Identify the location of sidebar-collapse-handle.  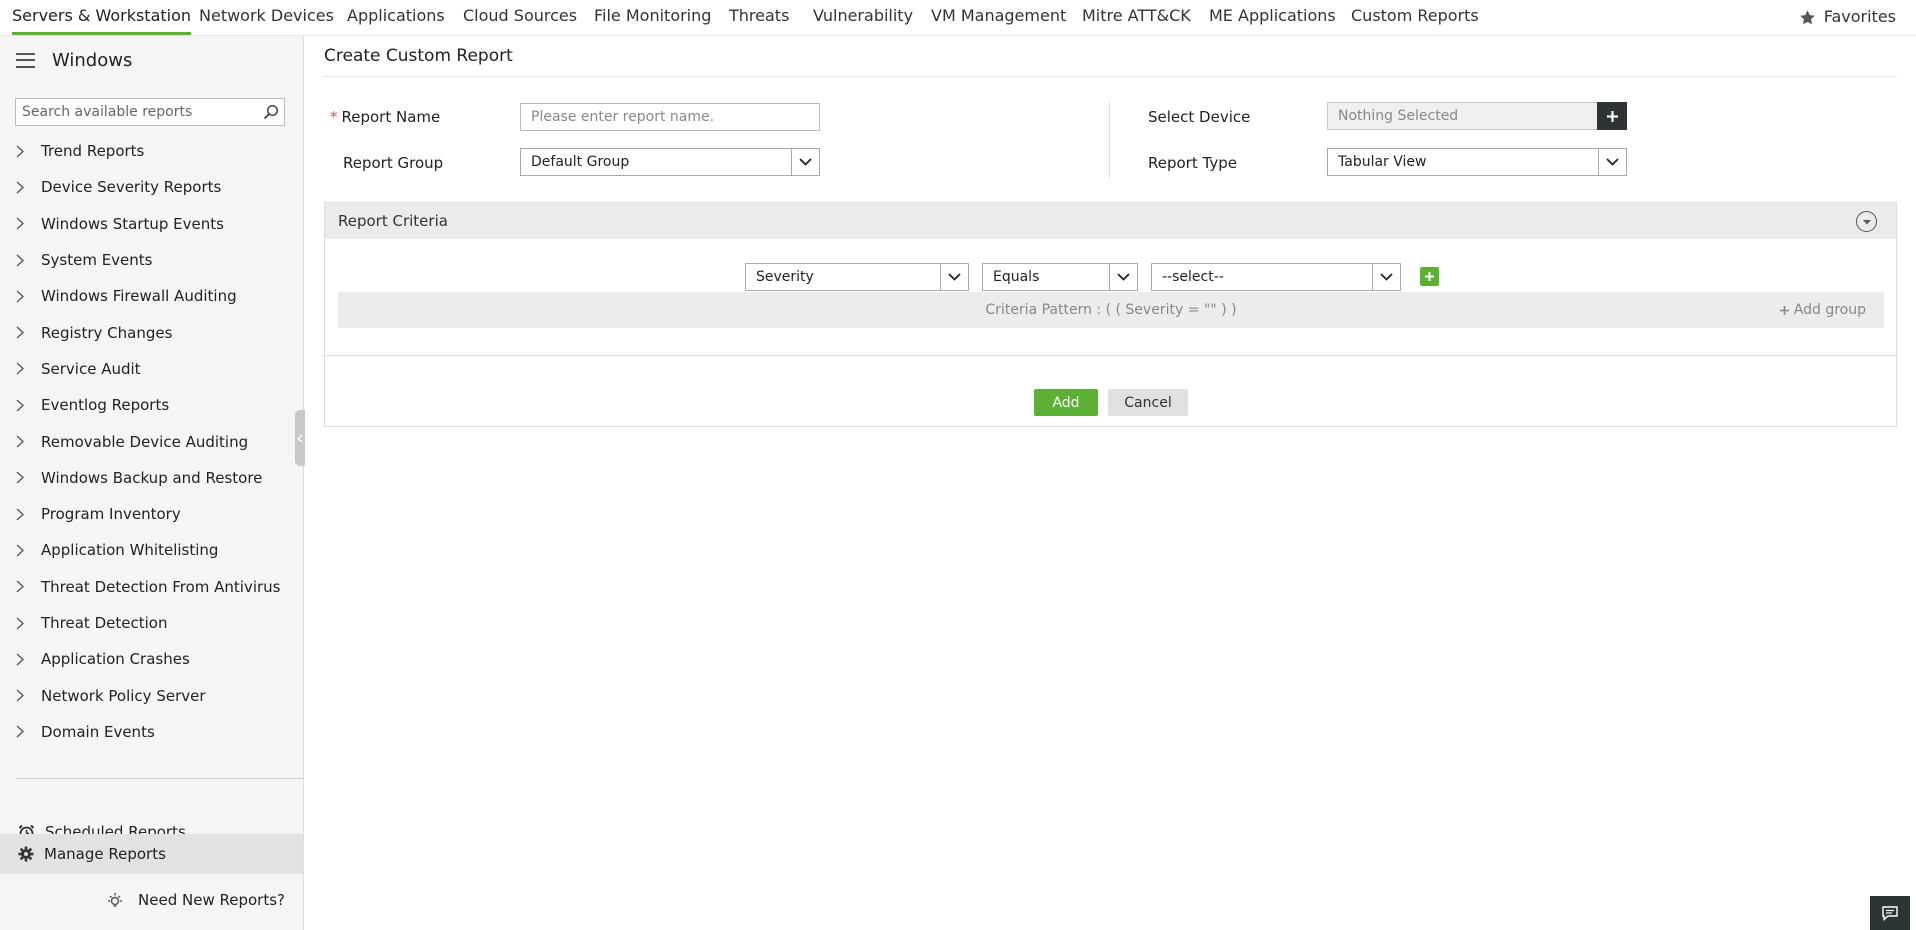
(300, 438).